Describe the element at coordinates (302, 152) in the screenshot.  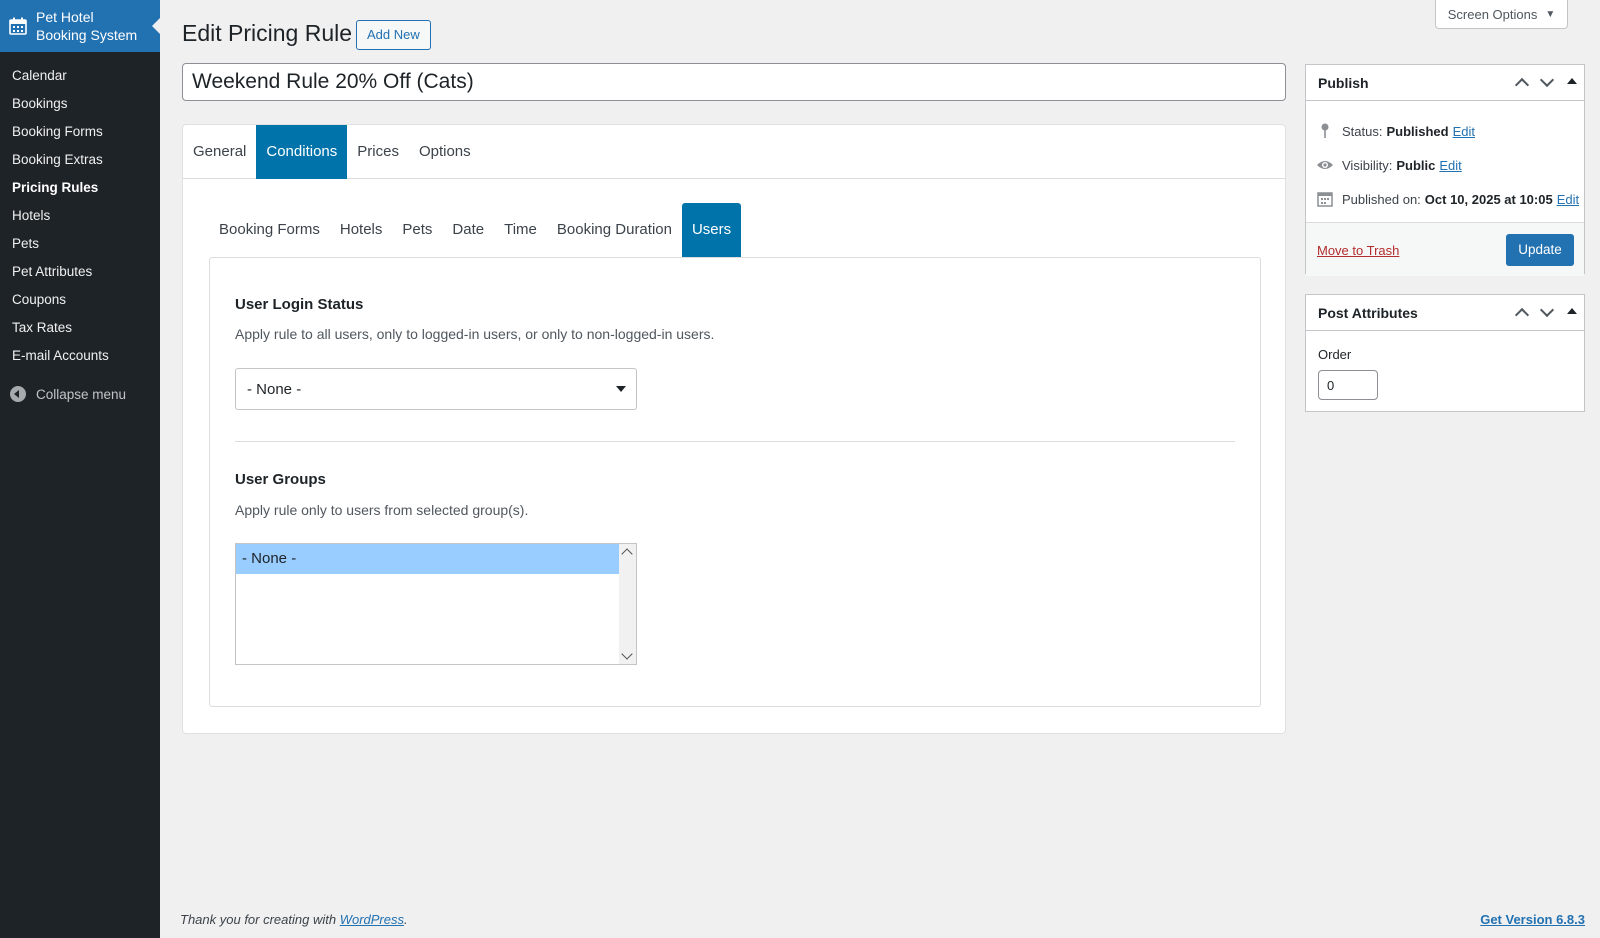
I see `tab-conditions: Conditions` at that location.